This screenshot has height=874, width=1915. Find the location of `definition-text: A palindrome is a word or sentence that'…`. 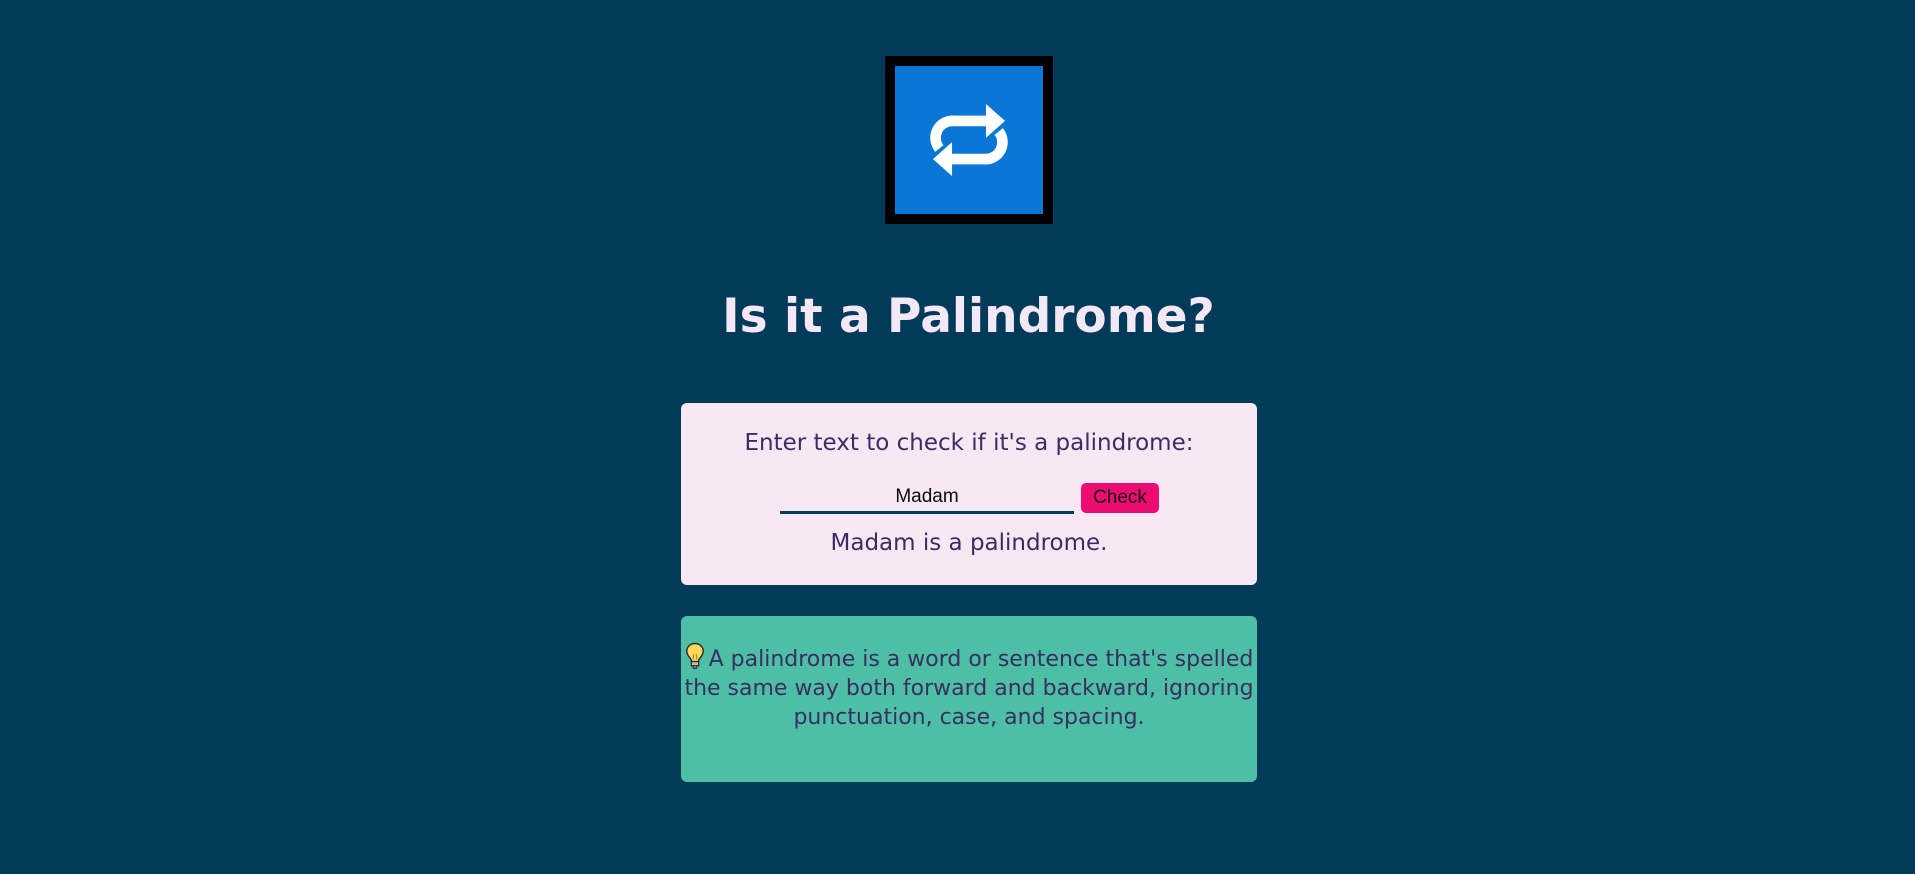

definition-text: A palindrome is a word or sentence that'… is located at coordinates (969, 688).